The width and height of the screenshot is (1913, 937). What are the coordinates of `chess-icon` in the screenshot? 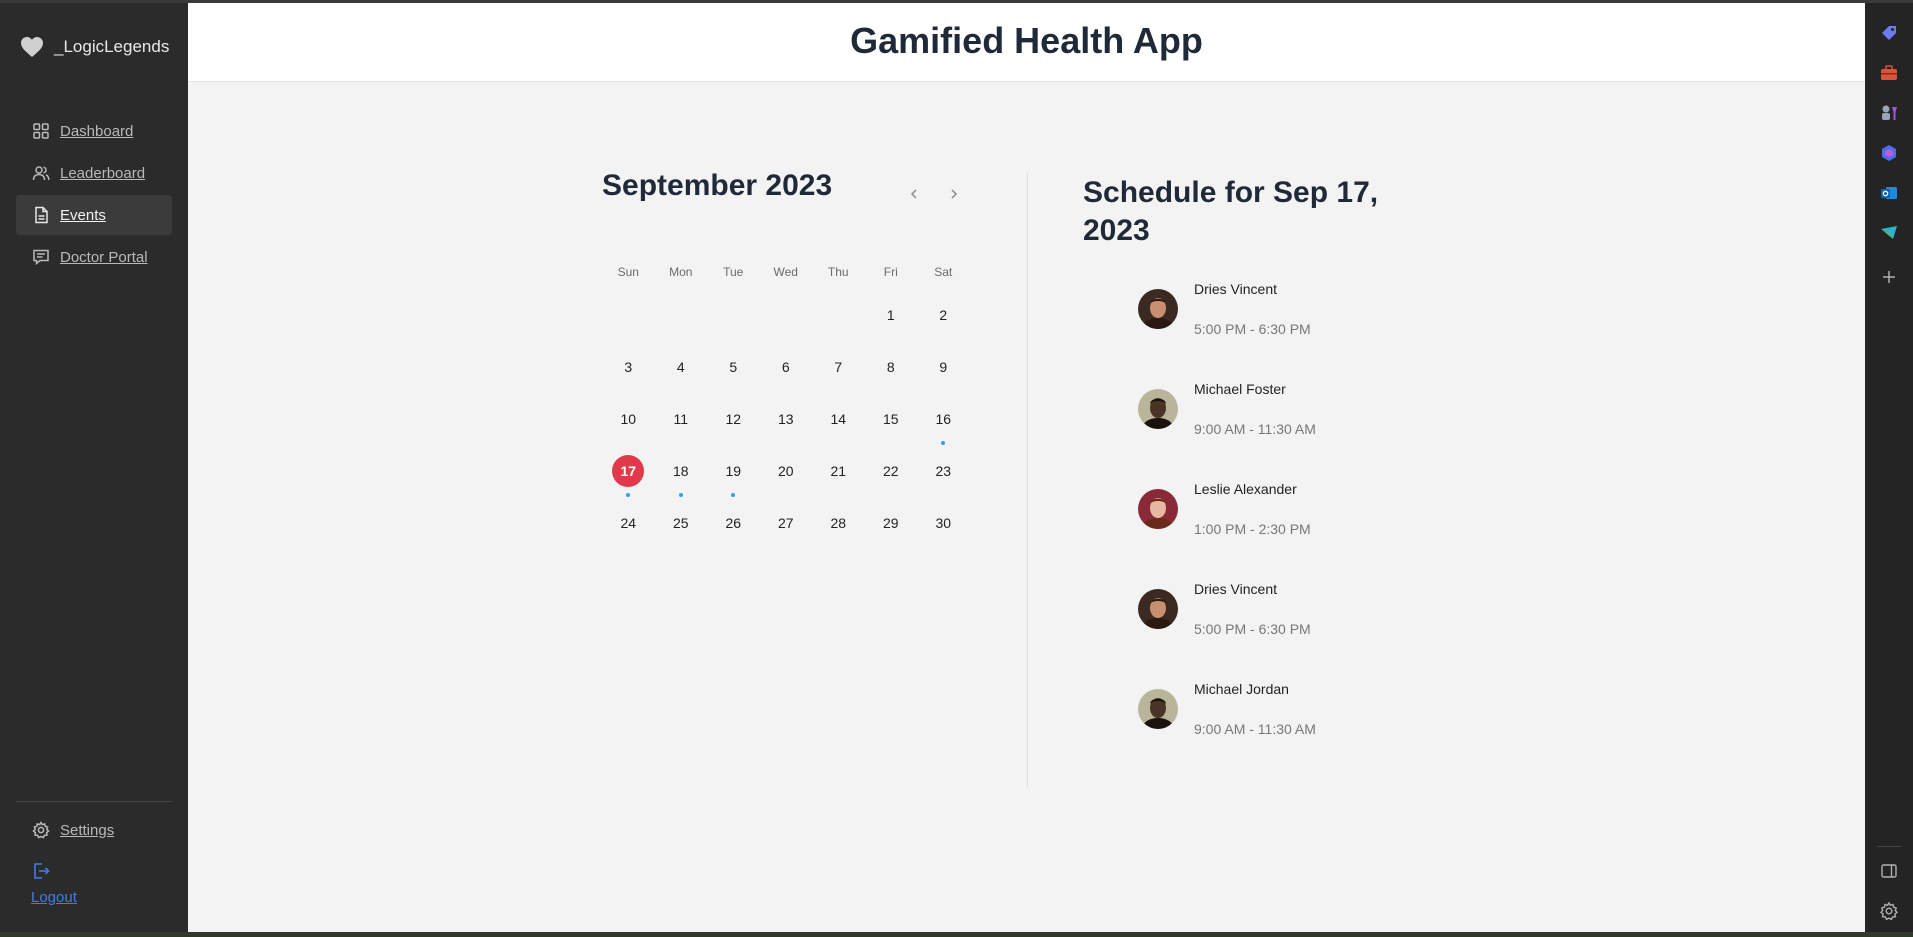 It's located at (1889, 113).